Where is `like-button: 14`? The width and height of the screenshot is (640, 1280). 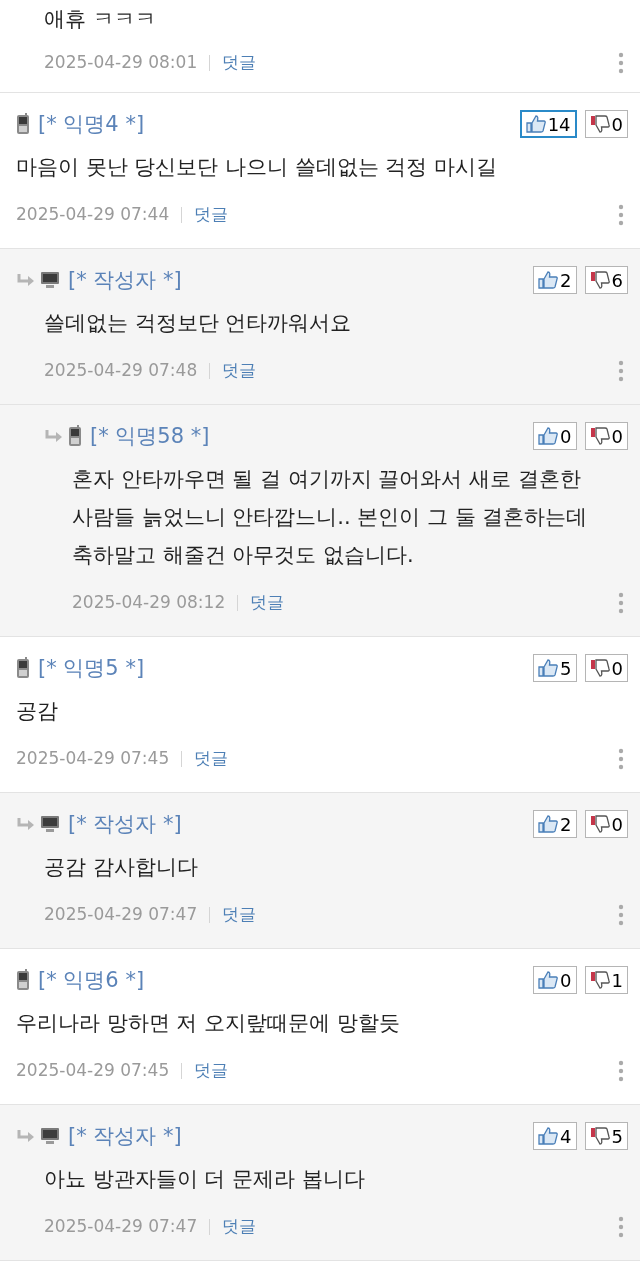 like-button: 14 is located at coordinates (548, 124).